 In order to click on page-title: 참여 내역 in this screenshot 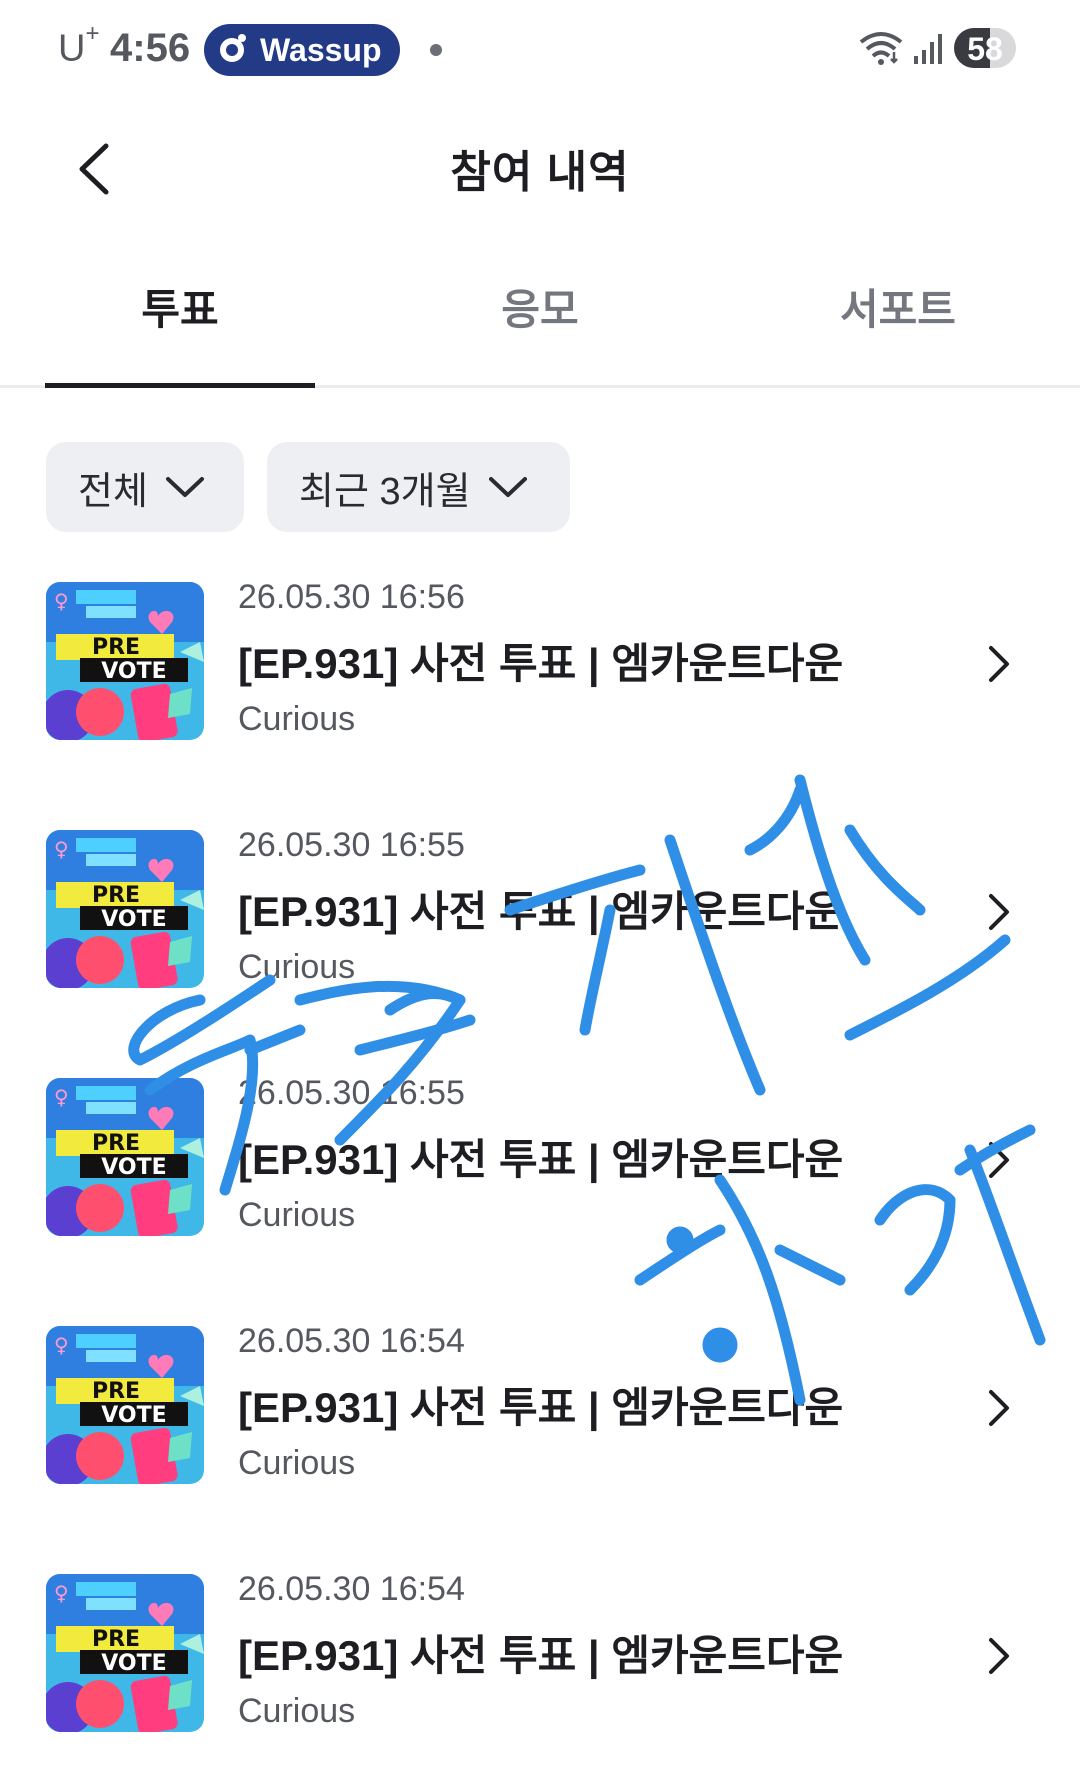, I will do `click(540, 172)`.